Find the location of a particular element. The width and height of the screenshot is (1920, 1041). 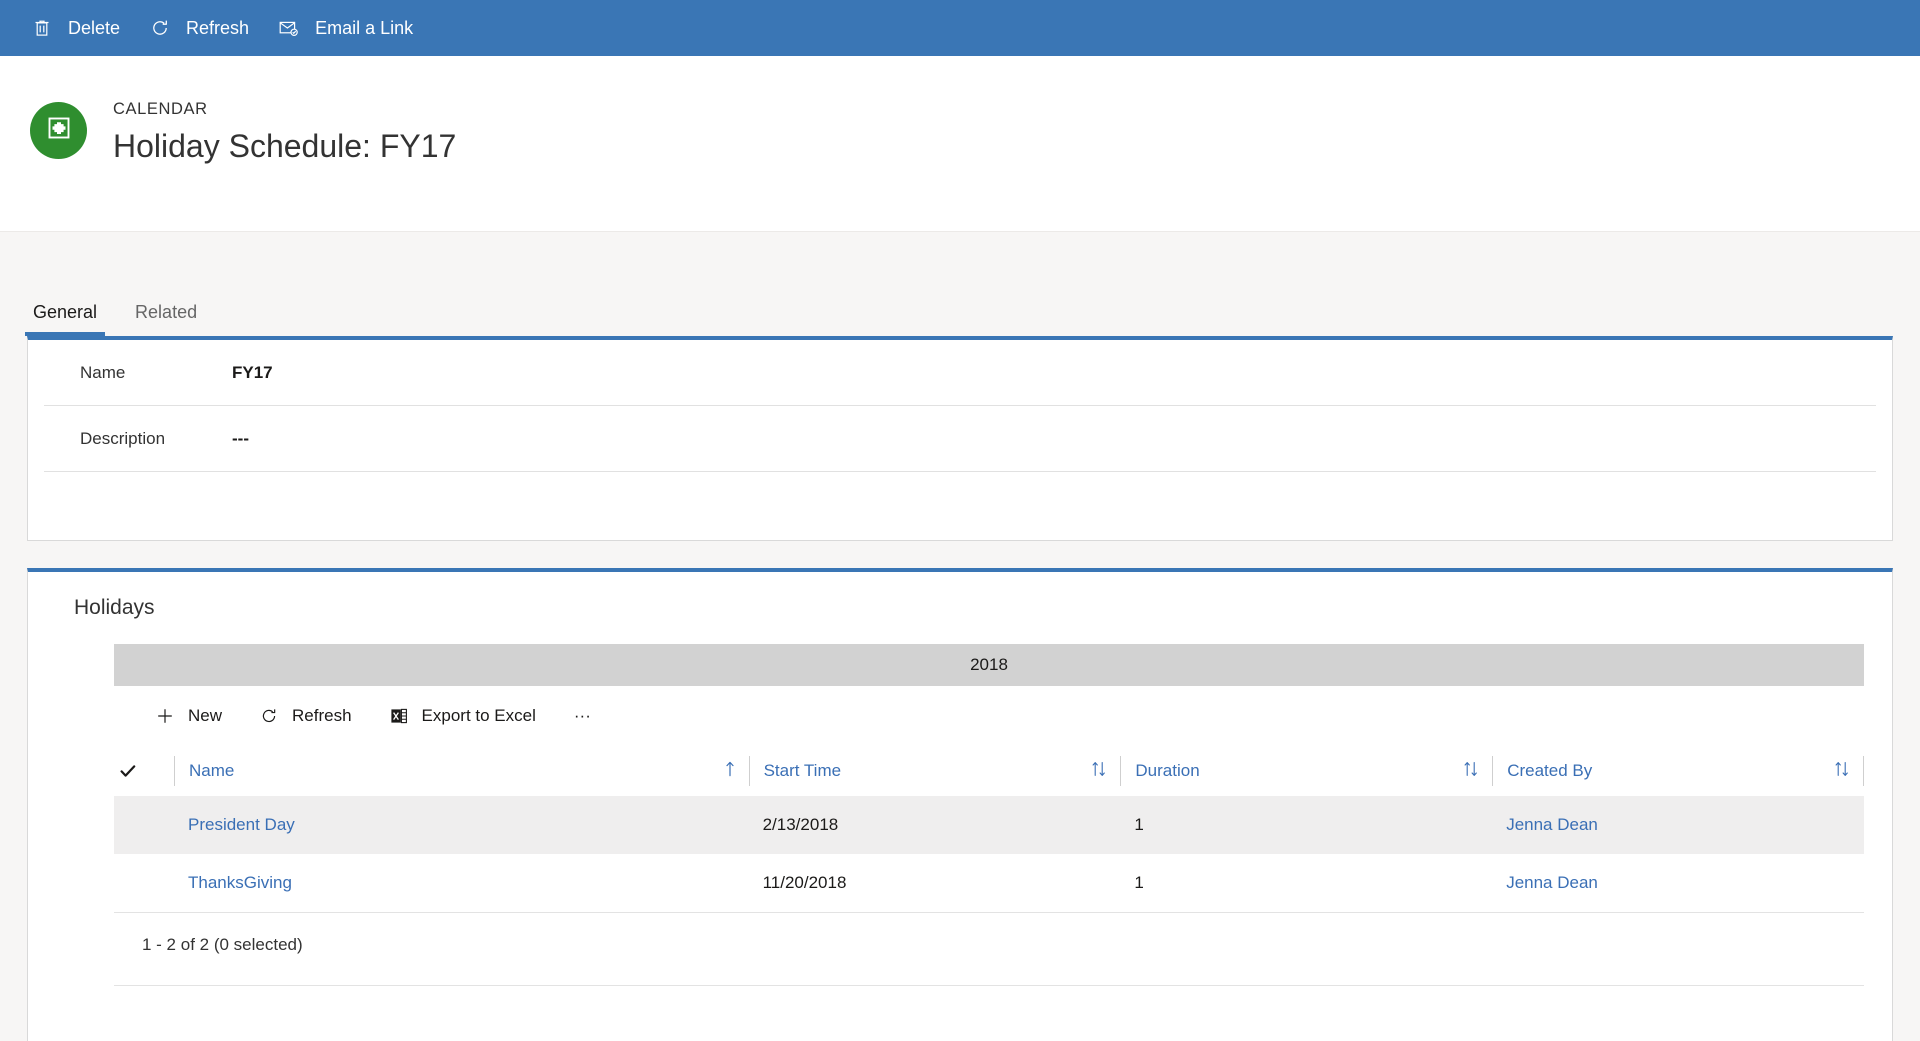

column-header-duration: Duration is located at coordinates (1306, 771).